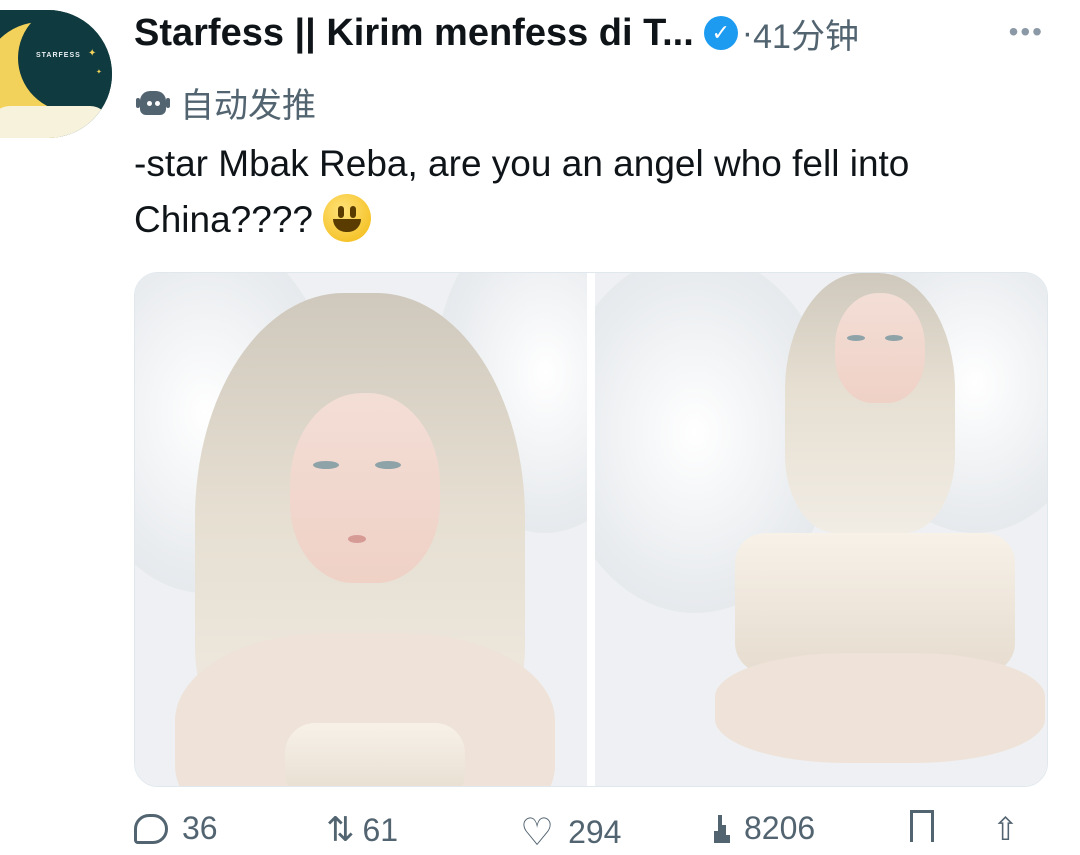  I want to click on smiley-emoji-icon, so click(346, 218).